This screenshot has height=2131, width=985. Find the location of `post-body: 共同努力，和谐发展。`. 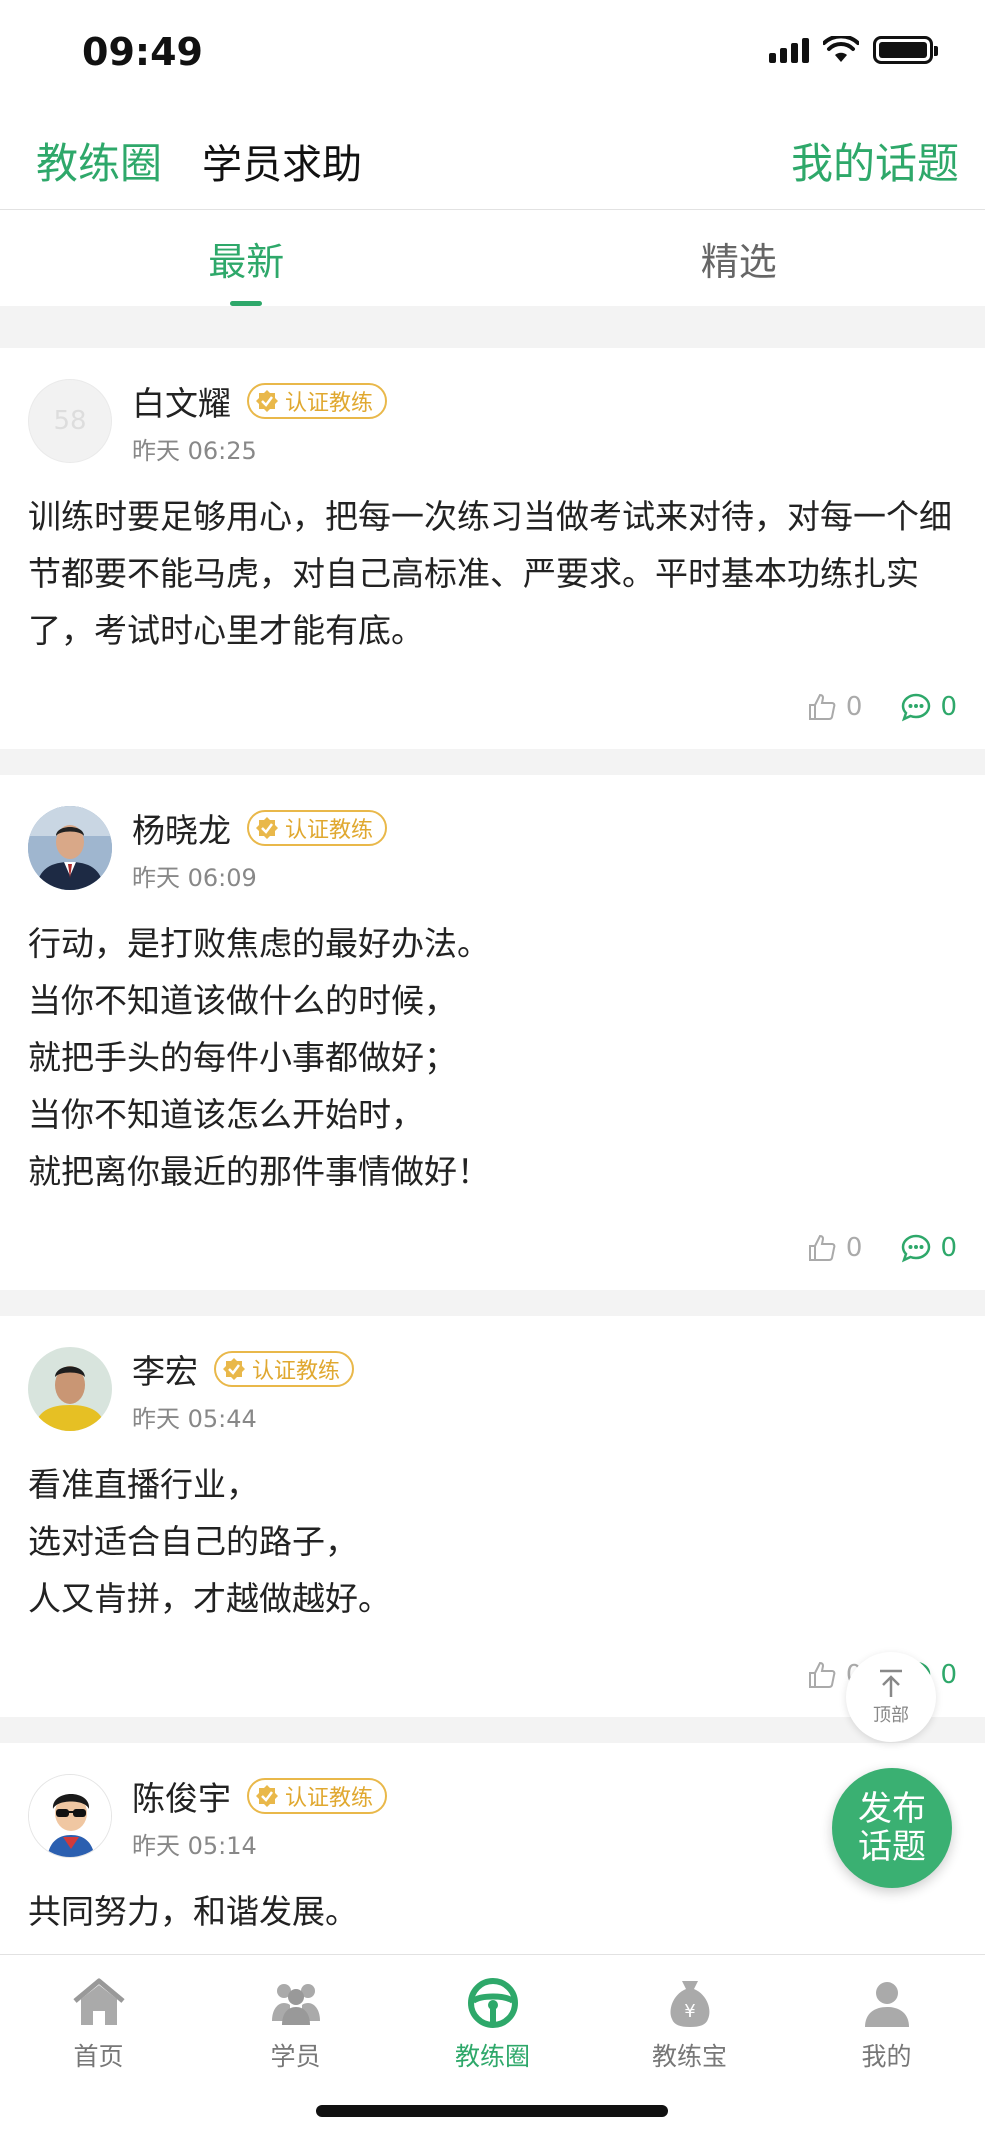

post-body: 共同努力，和谐发展。 is located at coordinates (492, 1911).